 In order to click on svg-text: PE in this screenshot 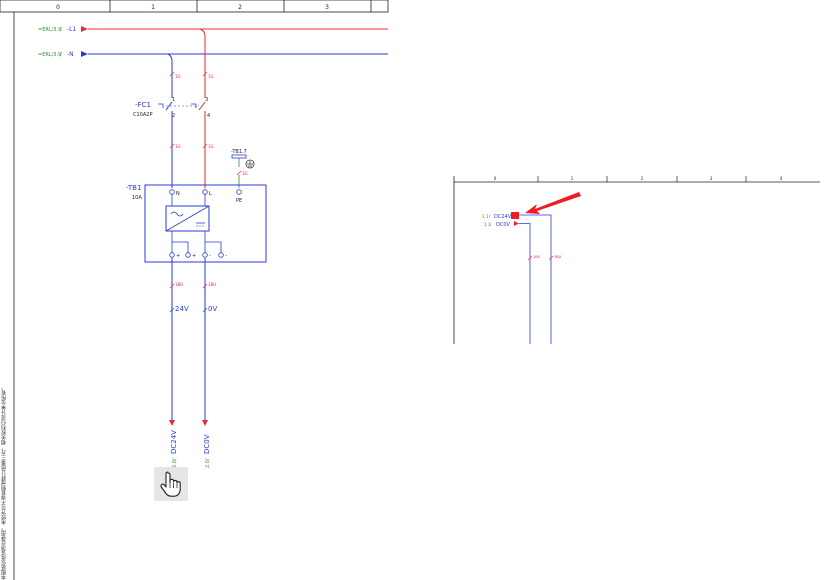, I will do `click(239, 201)`.